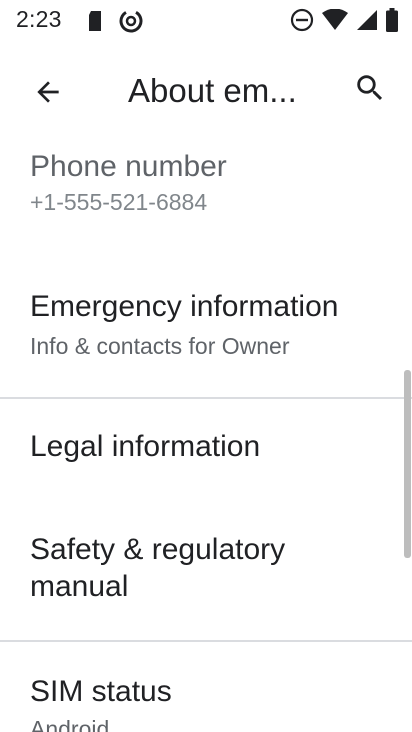 This screenshot has width=412, height=732. I want to click on search-button, so click(370, 90).